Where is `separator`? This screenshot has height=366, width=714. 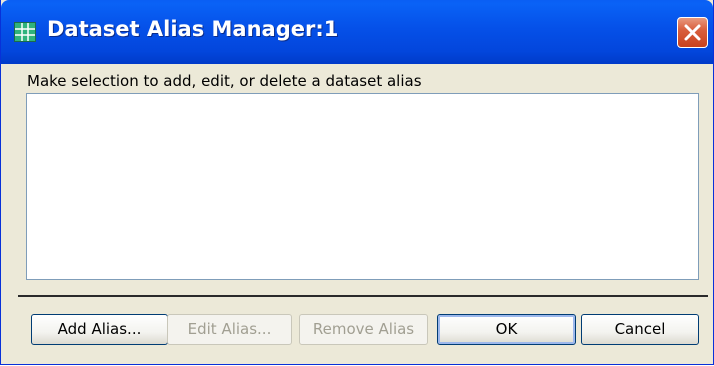
separator is located at coordinates (363, 296).